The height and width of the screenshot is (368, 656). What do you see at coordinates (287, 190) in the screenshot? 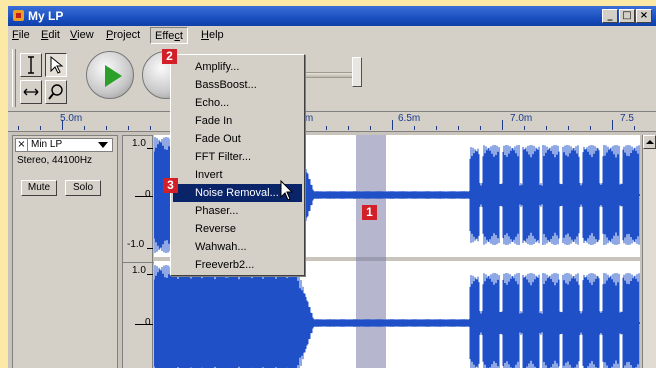
I see `mouse-cursor-icon` at bounding box center [287, 190].